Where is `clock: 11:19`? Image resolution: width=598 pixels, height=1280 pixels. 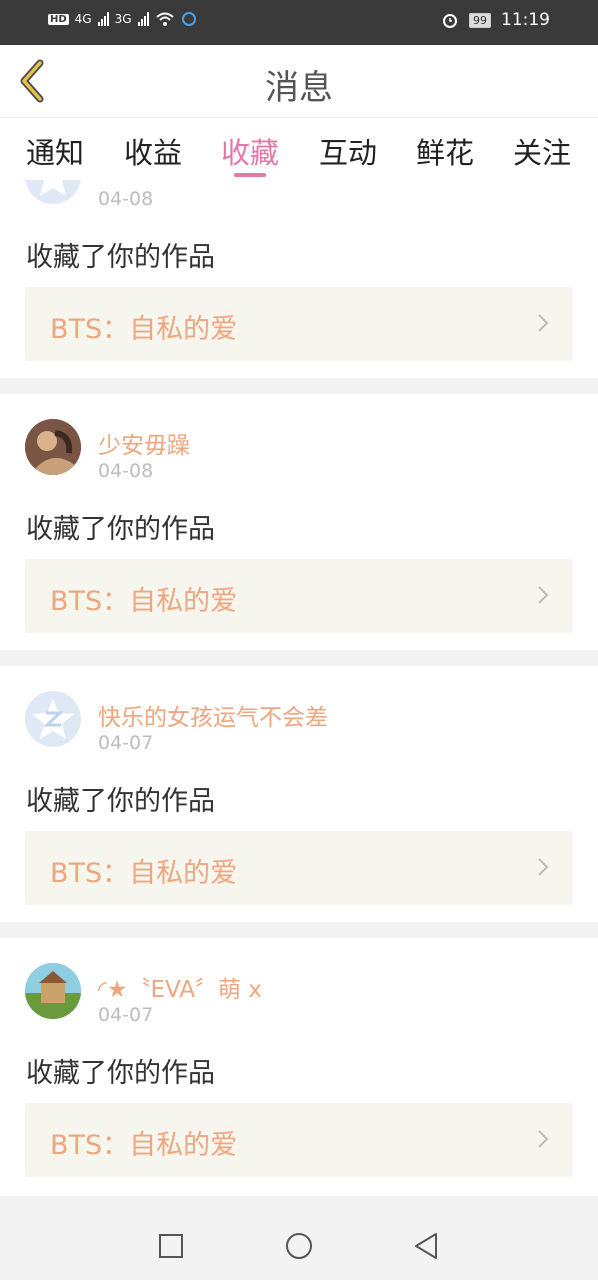 clock: 11:19 is located at coordinates (525, 20).